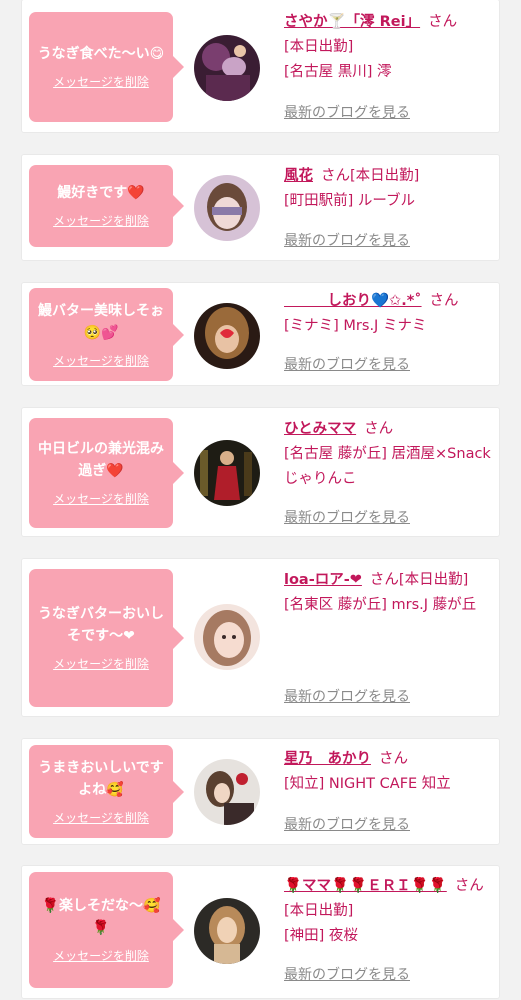  I want to click on message-text: 鰻バター美味しそぉ🥺💕, so click(101, 321).